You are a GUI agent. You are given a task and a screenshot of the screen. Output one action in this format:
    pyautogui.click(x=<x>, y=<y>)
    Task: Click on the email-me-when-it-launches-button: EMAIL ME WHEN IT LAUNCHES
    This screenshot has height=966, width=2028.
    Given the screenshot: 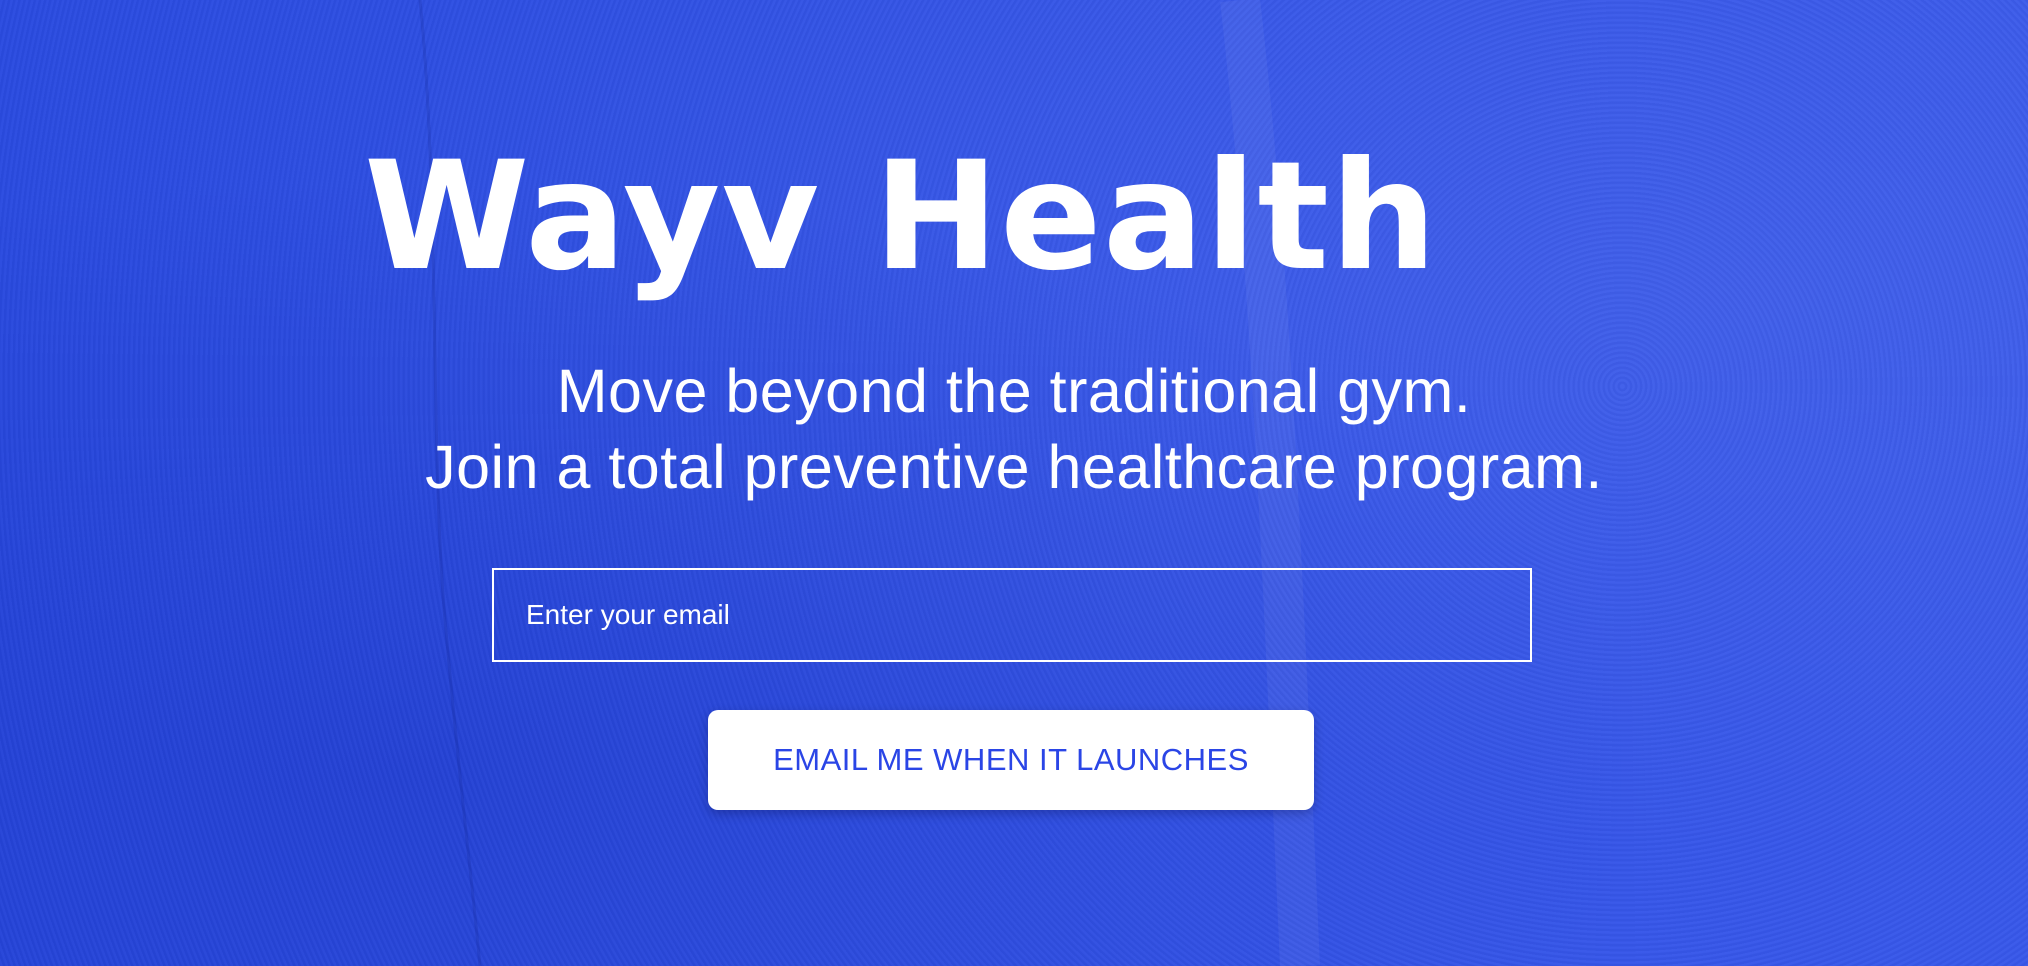 What is the action you would take?
    pyautogui.click(x=1011, y=760)
    